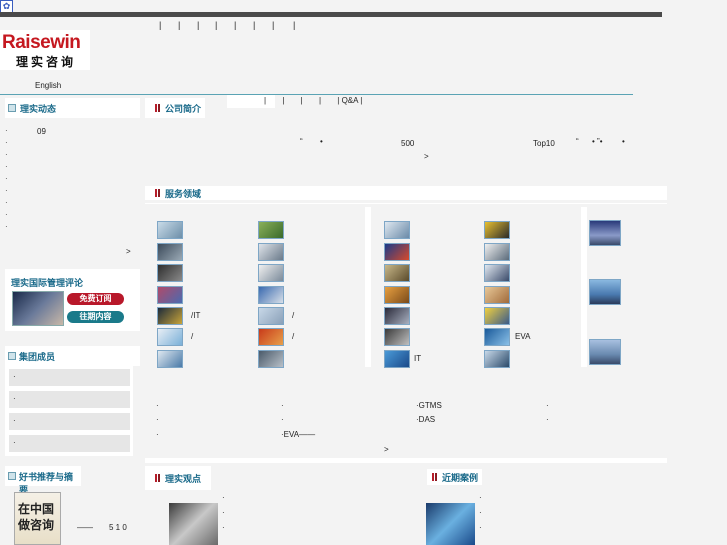  I want to click on news-title: 理实动态, so click(38, 109).